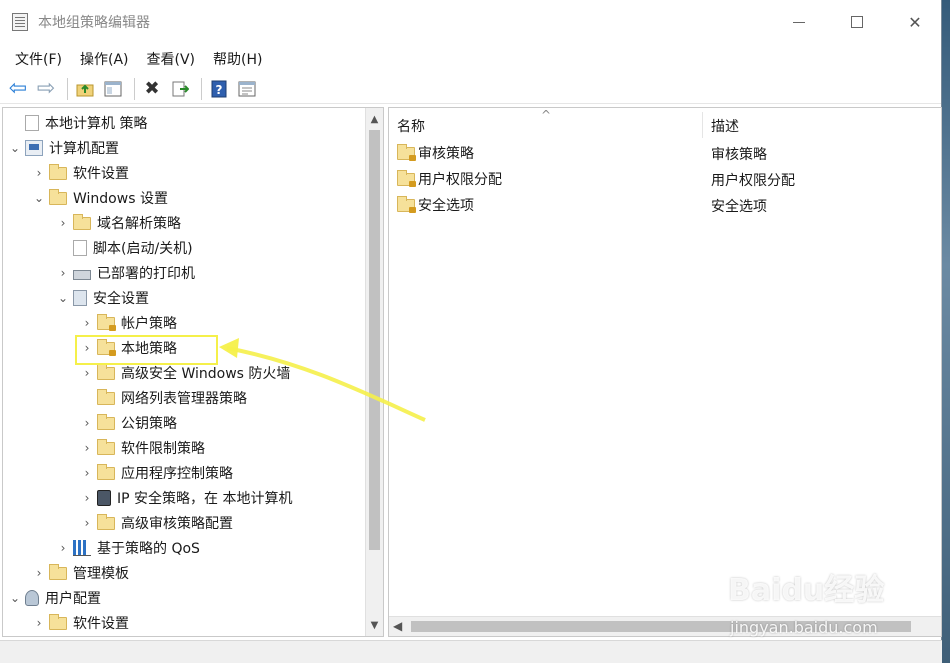 The image size is (950, 663). Describe the element at coordinates (113, 89) in the screenshot. I see `show-hide-tree-button` at that location.